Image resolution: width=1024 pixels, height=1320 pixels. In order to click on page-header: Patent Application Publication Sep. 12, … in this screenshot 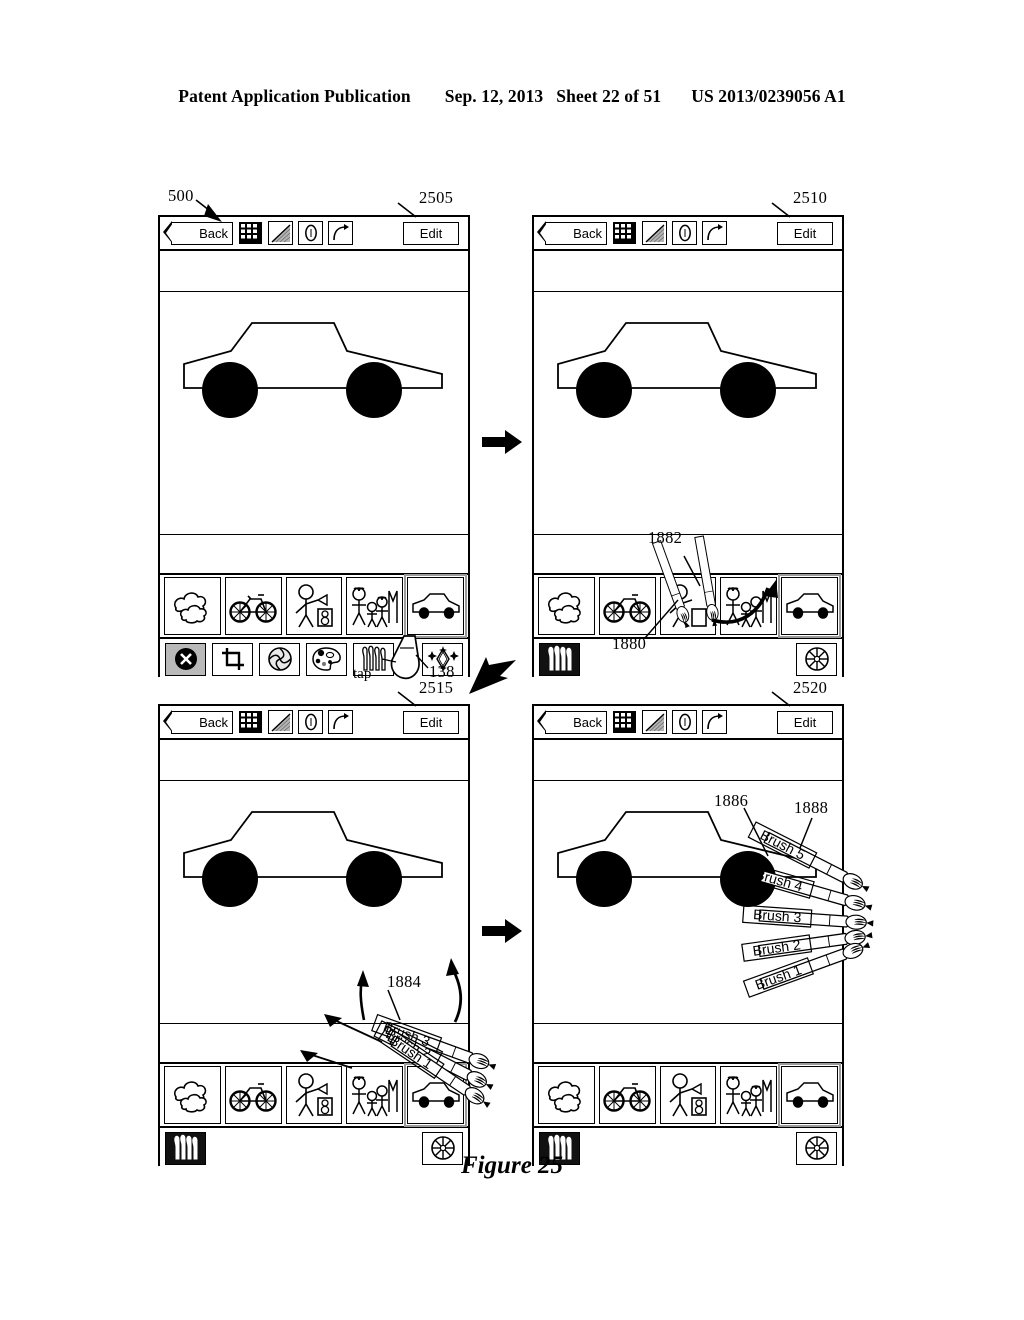, I will do `click(512, 96)`.